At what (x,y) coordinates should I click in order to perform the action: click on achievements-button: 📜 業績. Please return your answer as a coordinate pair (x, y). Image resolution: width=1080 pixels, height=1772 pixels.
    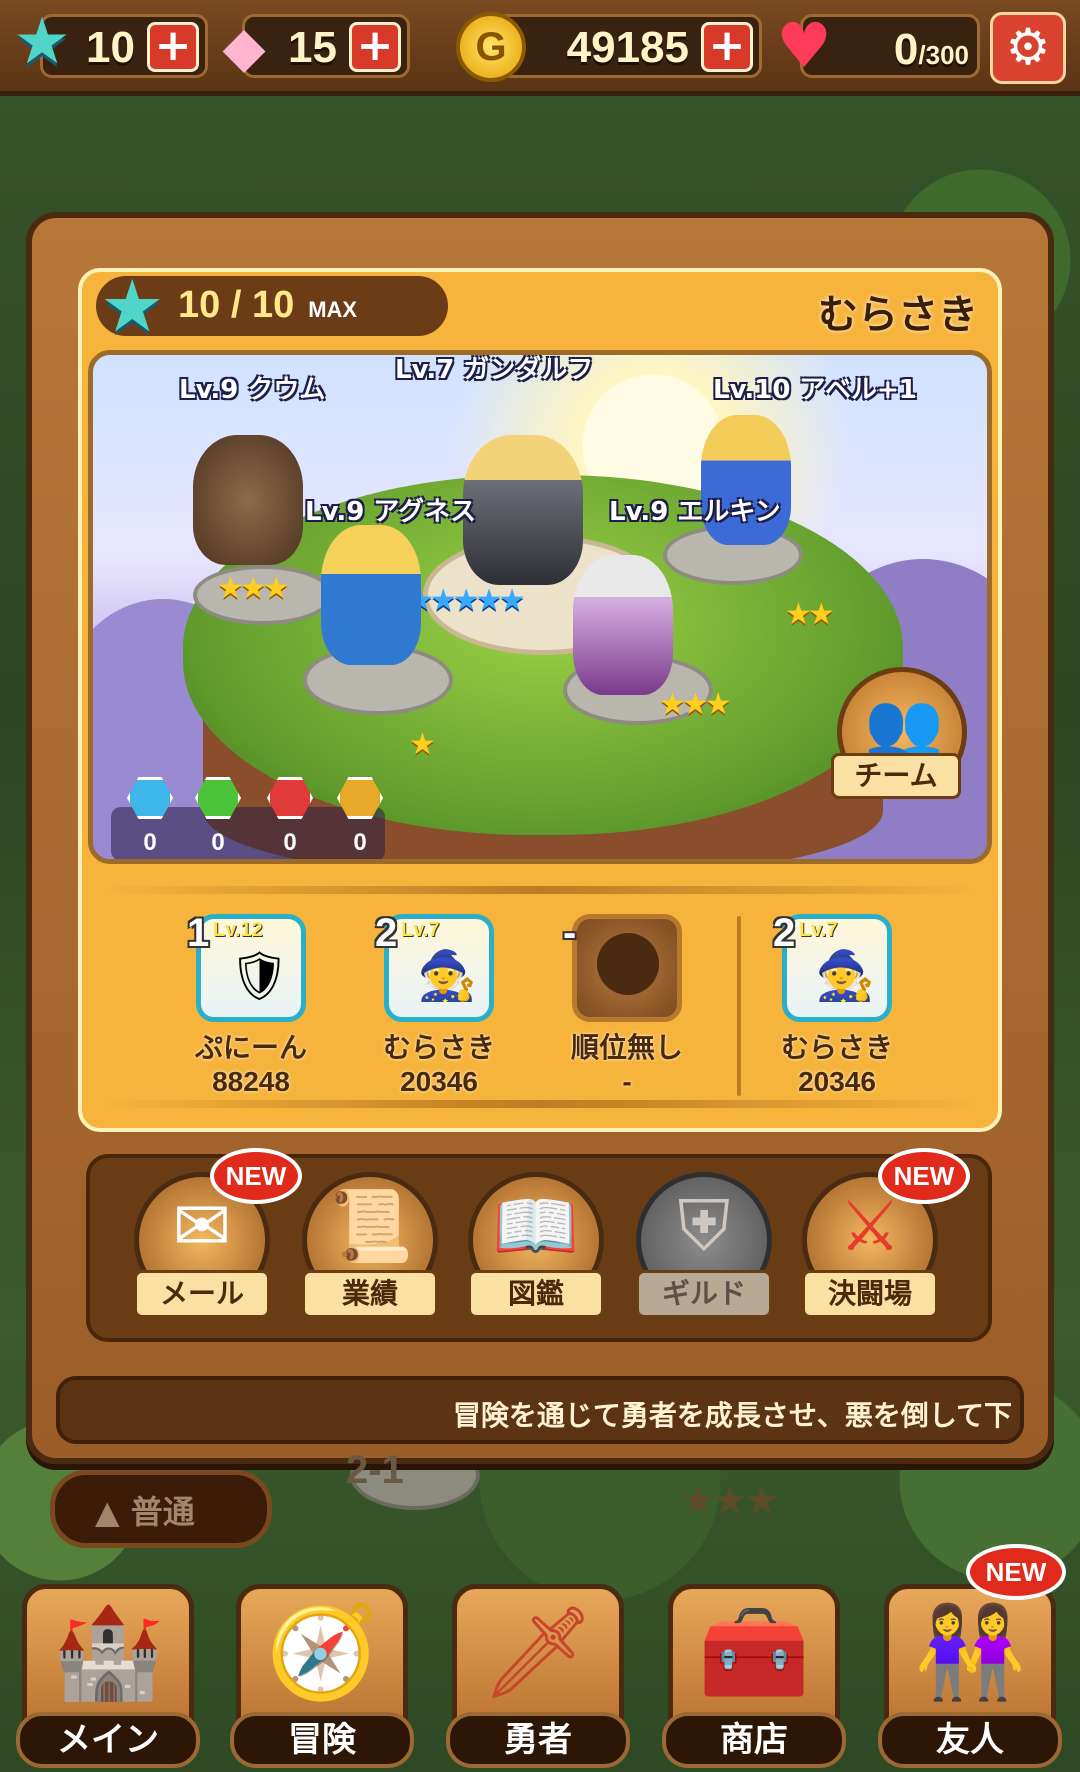
    Looking at the image, I should click on (370, 1246).